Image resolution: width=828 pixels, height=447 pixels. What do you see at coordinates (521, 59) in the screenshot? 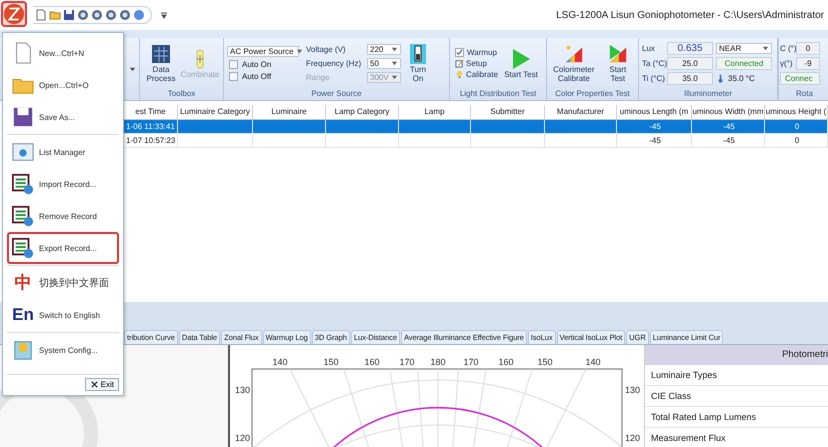
I see `play-icon` at bounding box center [521, 59].